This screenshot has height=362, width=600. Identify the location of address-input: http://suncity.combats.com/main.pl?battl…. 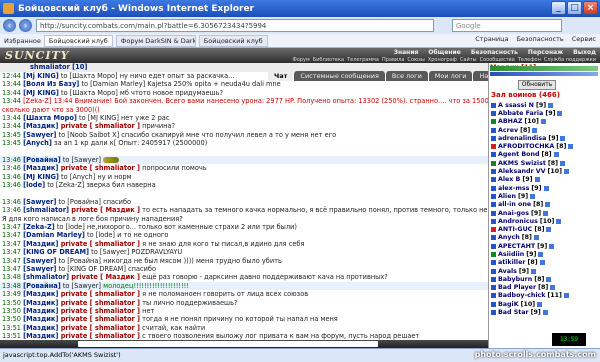
(235, 25).